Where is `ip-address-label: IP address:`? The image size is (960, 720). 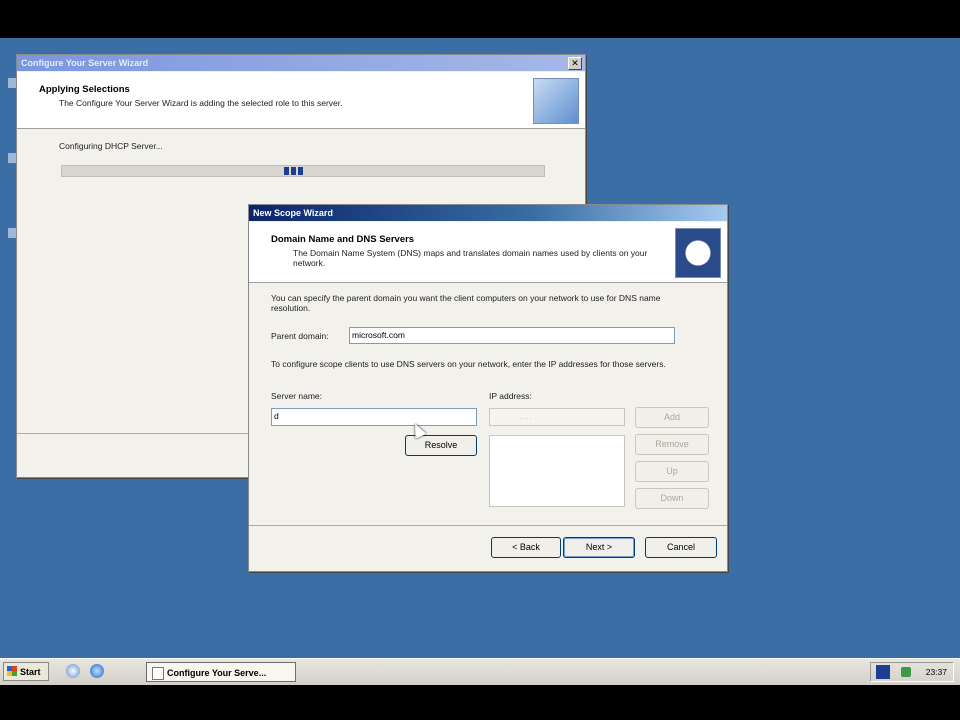 ip-address-label: IP address: is located at coordinates (510, 396).